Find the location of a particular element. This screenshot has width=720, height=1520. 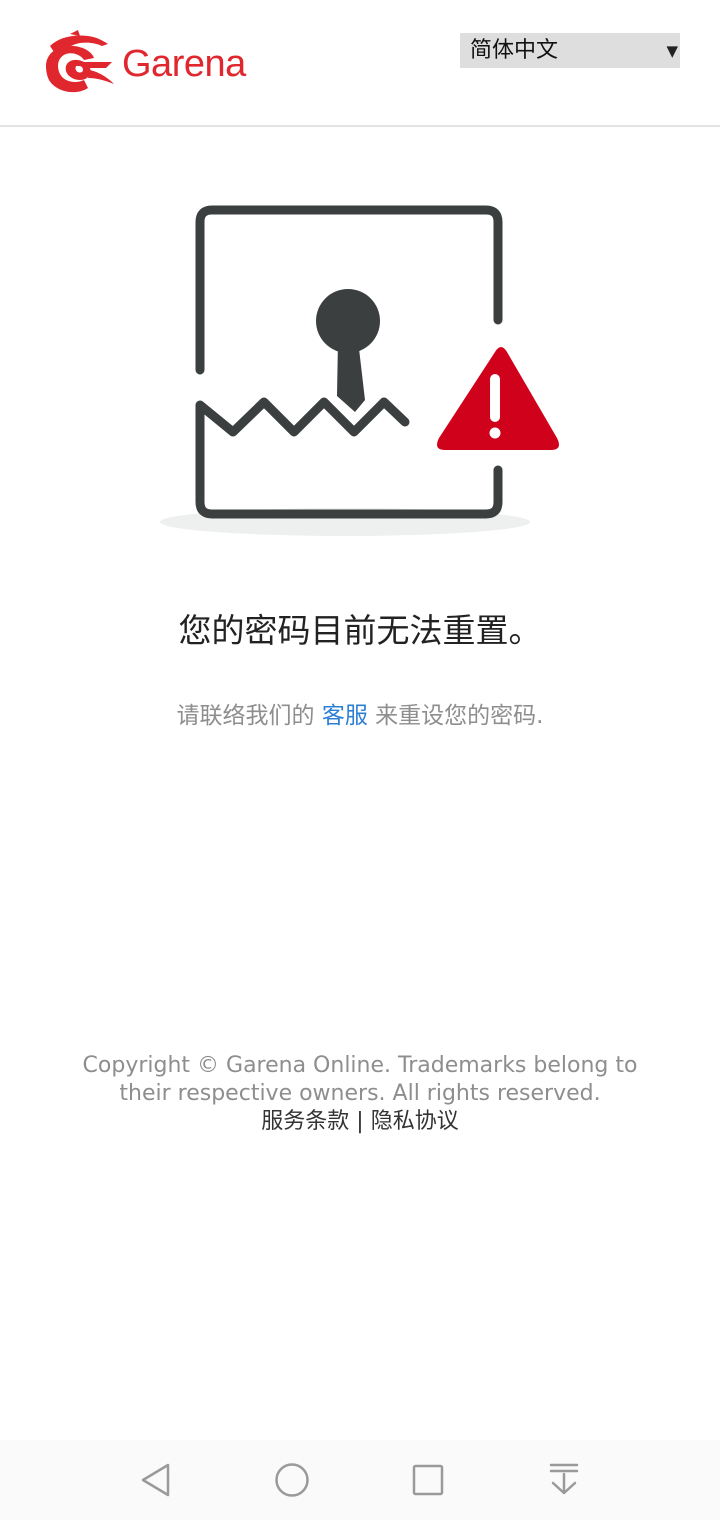

page-title: 您的密码目前无法重置。 is located at coordinates (360, 630).